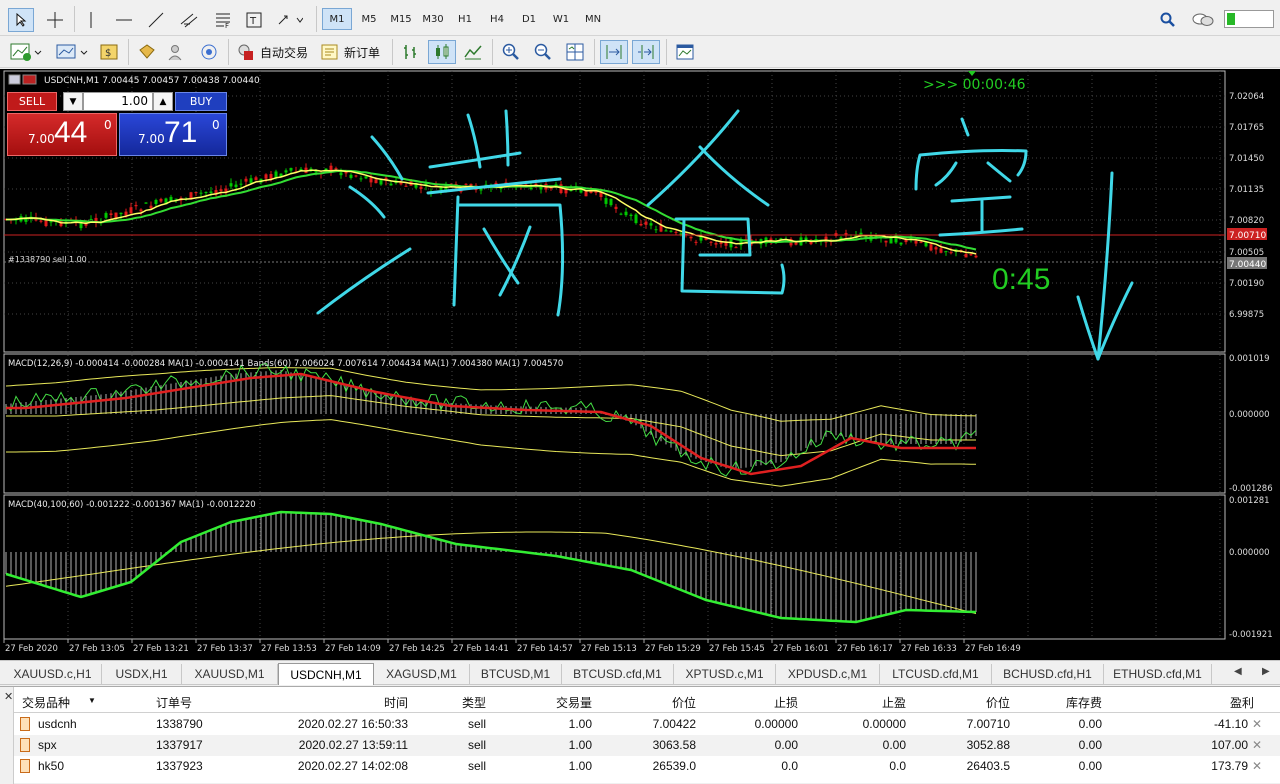  Describe the element at coordinates (433, 19) in the screenshot. I see `timeframe-m30: M30` at that location.